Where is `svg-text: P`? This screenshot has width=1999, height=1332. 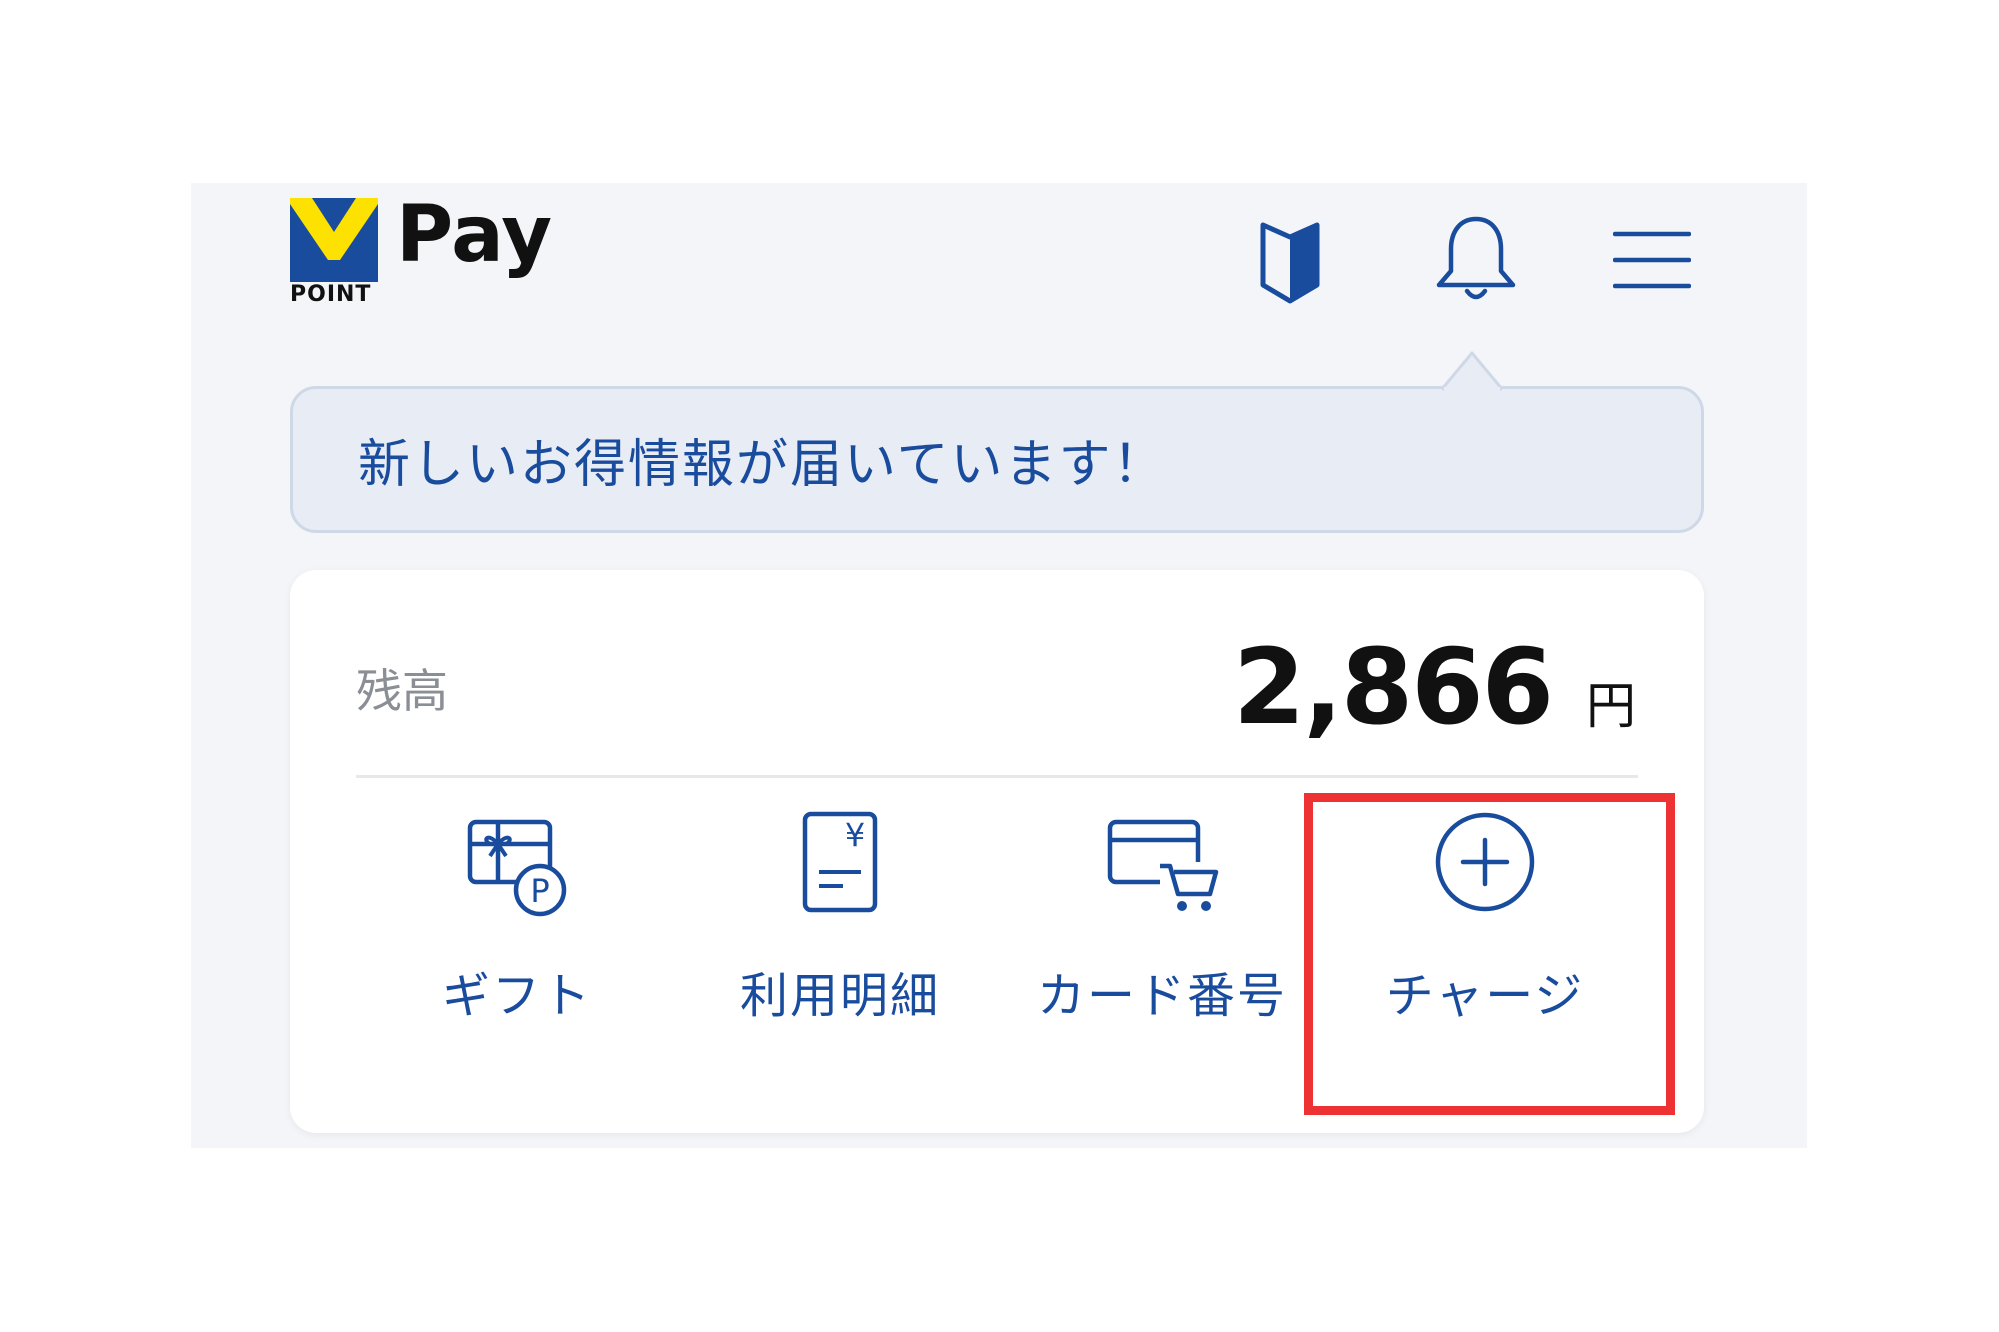
svg-text: P is located at coordinates (539, 891).